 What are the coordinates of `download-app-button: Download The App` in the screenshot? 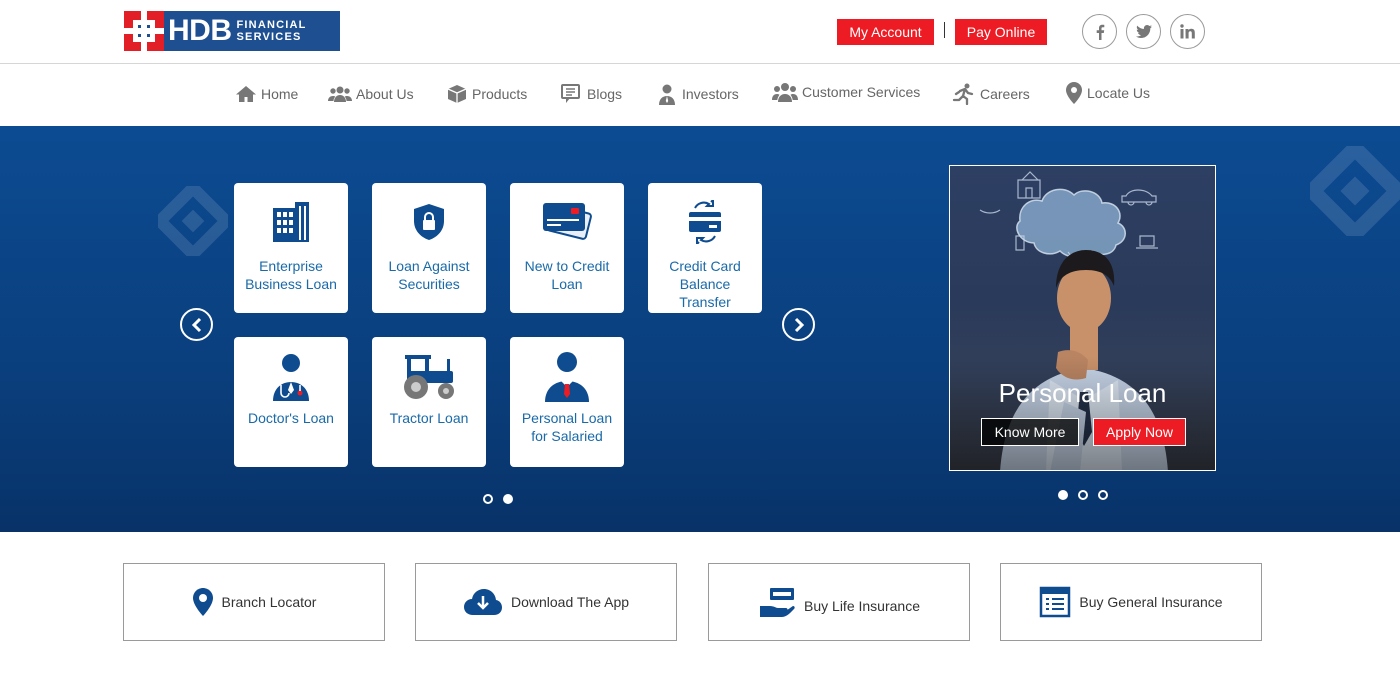 It's located at (546, 602).